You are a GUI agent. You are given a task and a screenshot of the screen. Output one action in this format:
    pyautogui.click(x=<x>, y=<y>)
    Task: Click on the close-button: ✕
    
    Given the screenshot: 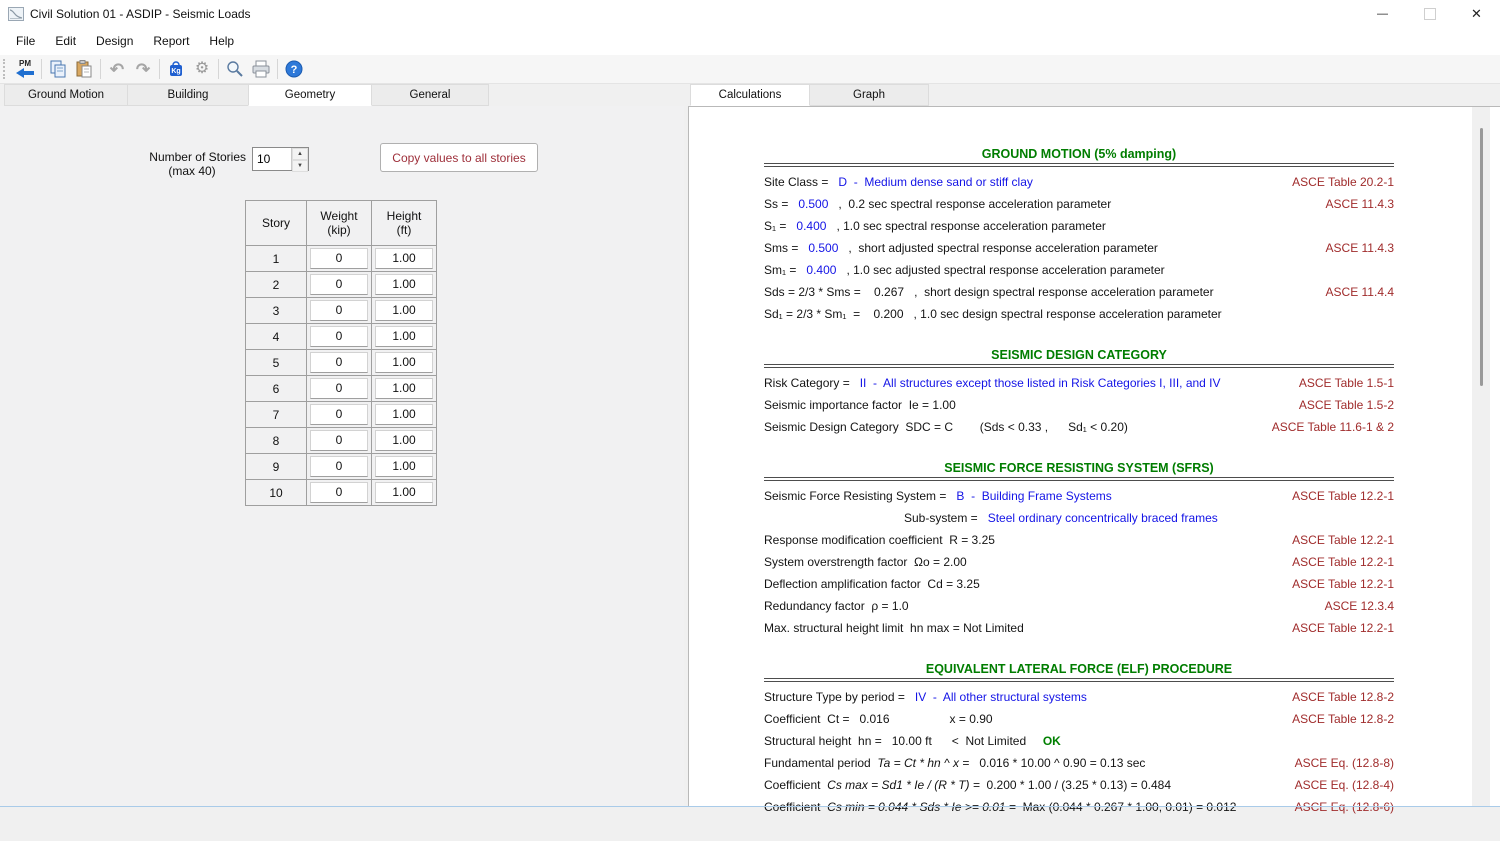 What is the action you would take?
    pyautogui.click(x=1476, y=13)
    